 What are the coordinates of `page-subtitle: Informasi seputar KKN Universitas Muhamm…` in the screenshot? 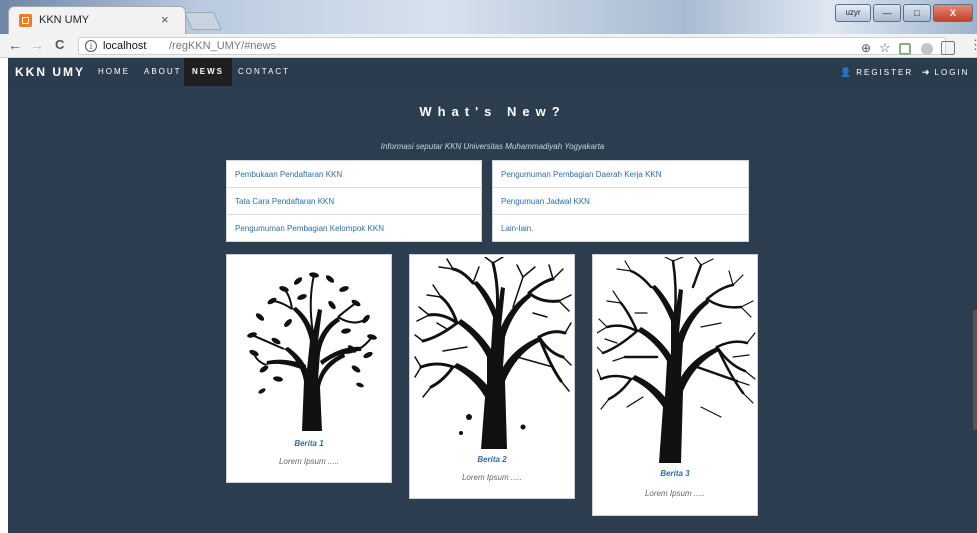 It's located at (492, 146).